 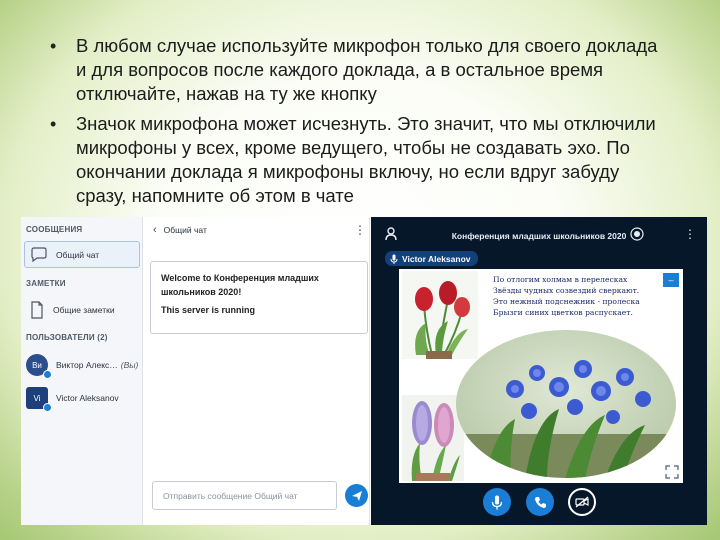 What do you see at coordinates (566, 404) in the screenshot?
I see `scilla-flowers-image` at bounding box center [566, 404].